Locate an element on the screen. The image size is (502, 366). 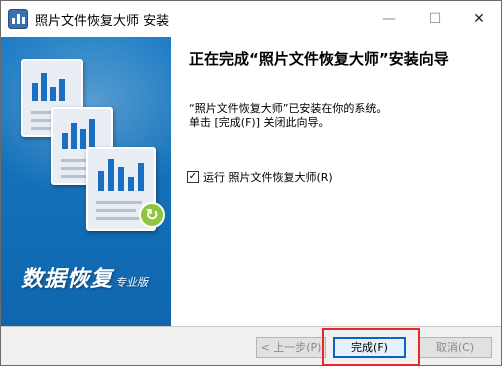
run-app-option: ✓ 运行 照片文件恢复大师(R) is located at coordinates (260, 177).